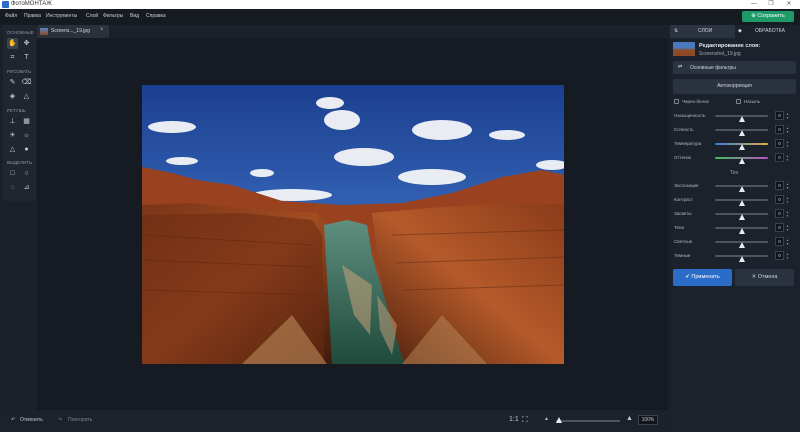 Image resolution: width=800 pixels, height=432 pixels. Describe the element at coordinates (31, 420) in the screenshot. I see `undo-button: Отменить` at that location.